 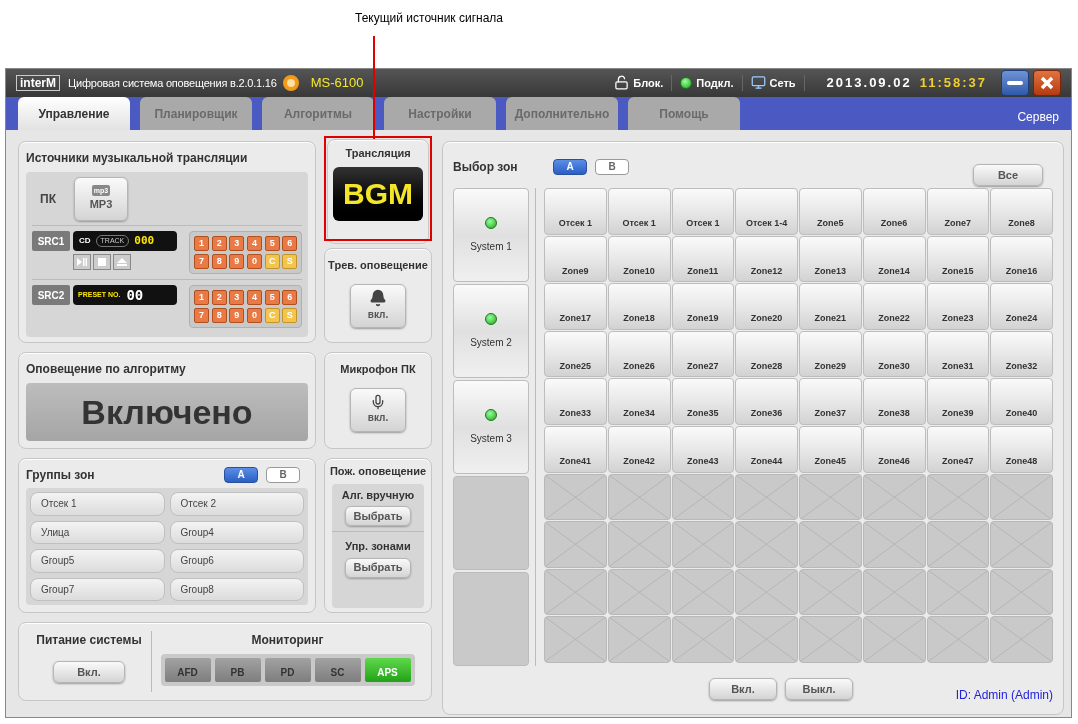 I want to click on unlock-icon, so click(x=622, y=83).